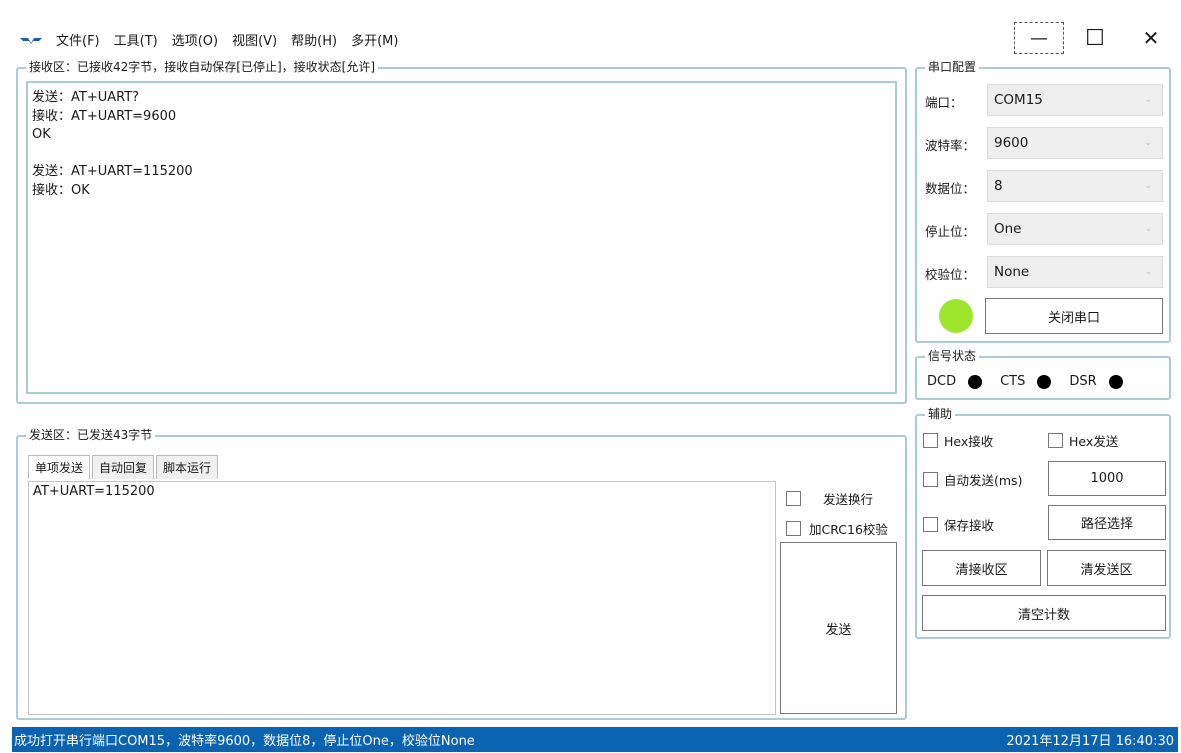 Image resolution: width=1181 pixels, height=753 pixels. What do you see at coordinates (104, 116) in the screenshot?
I see `receive-line: 接收：AT+UART=9600` at bounding box center [104, 116].